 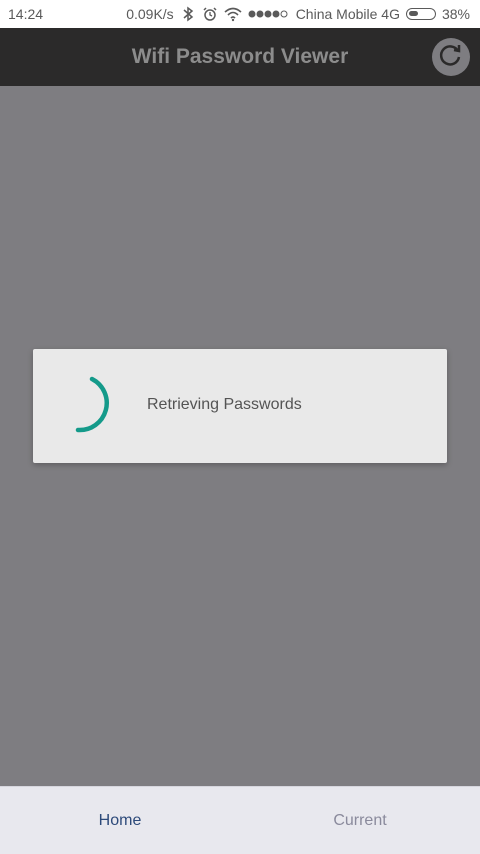 What do you see at coordinates (413, 13) in the screenshot?
I see `battery-fill` at bounding box center [413, 13].